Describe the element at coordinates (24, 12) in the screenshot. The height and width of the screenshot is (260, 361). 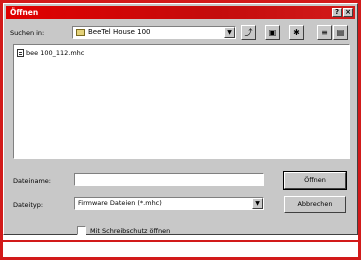
I see `window-title: Öffnen` at that location.